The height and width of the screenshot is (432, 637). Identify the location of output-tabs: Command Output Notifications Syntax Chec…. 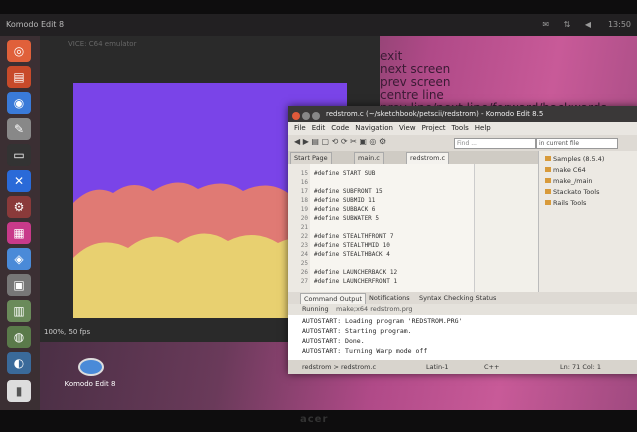
(462, 298).